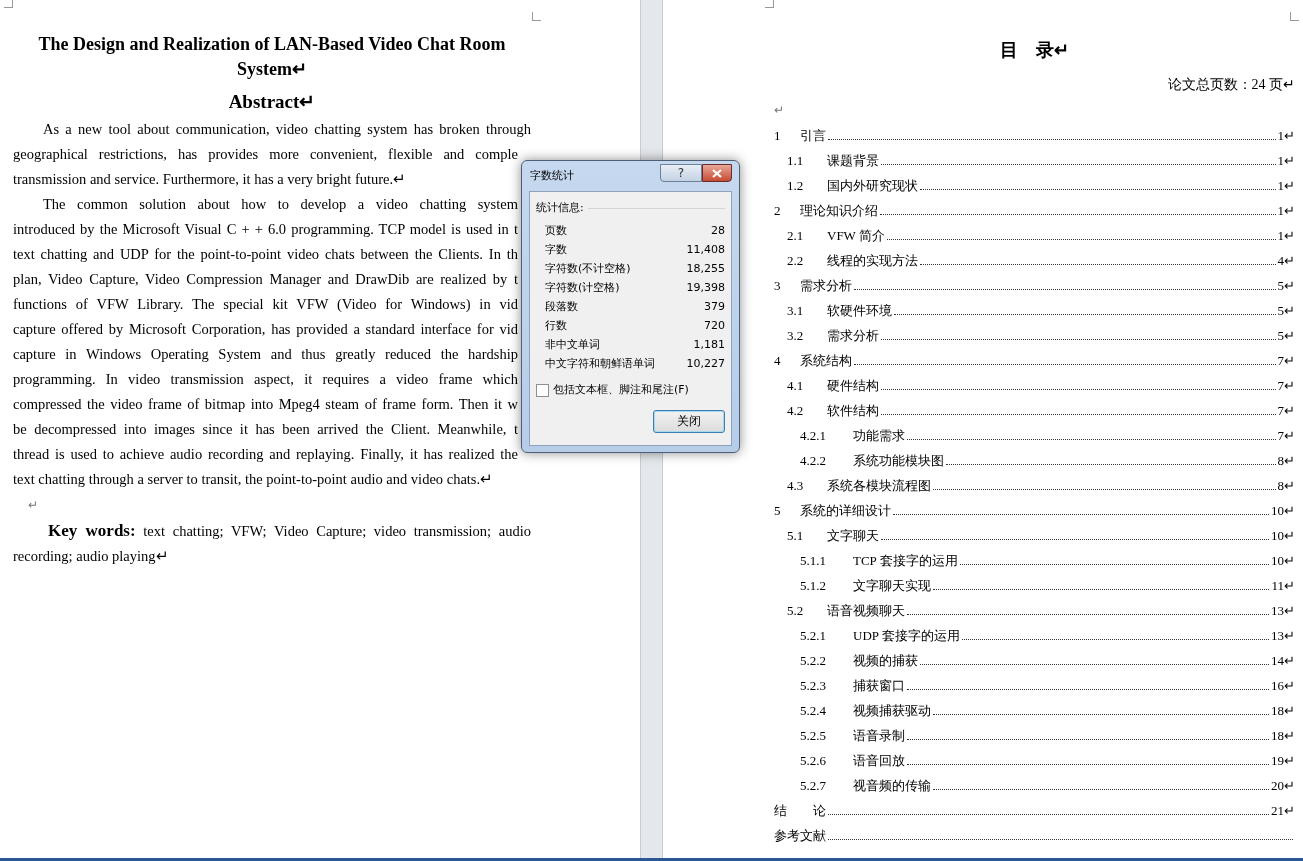  What do you see at coordinates (778, 286) in the screenshot?
I see `section-number: 3` at bounding box center [778, 286].